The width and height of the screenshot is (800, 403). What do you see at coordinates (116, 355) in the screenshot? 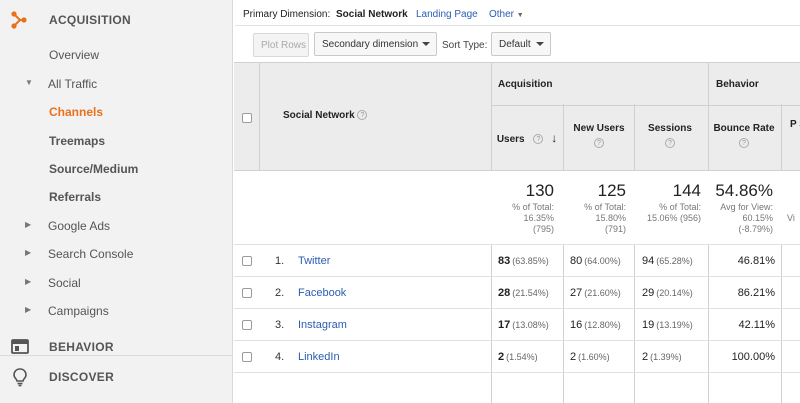
I see `sidebar-divider` at bounding box center [116, 355].